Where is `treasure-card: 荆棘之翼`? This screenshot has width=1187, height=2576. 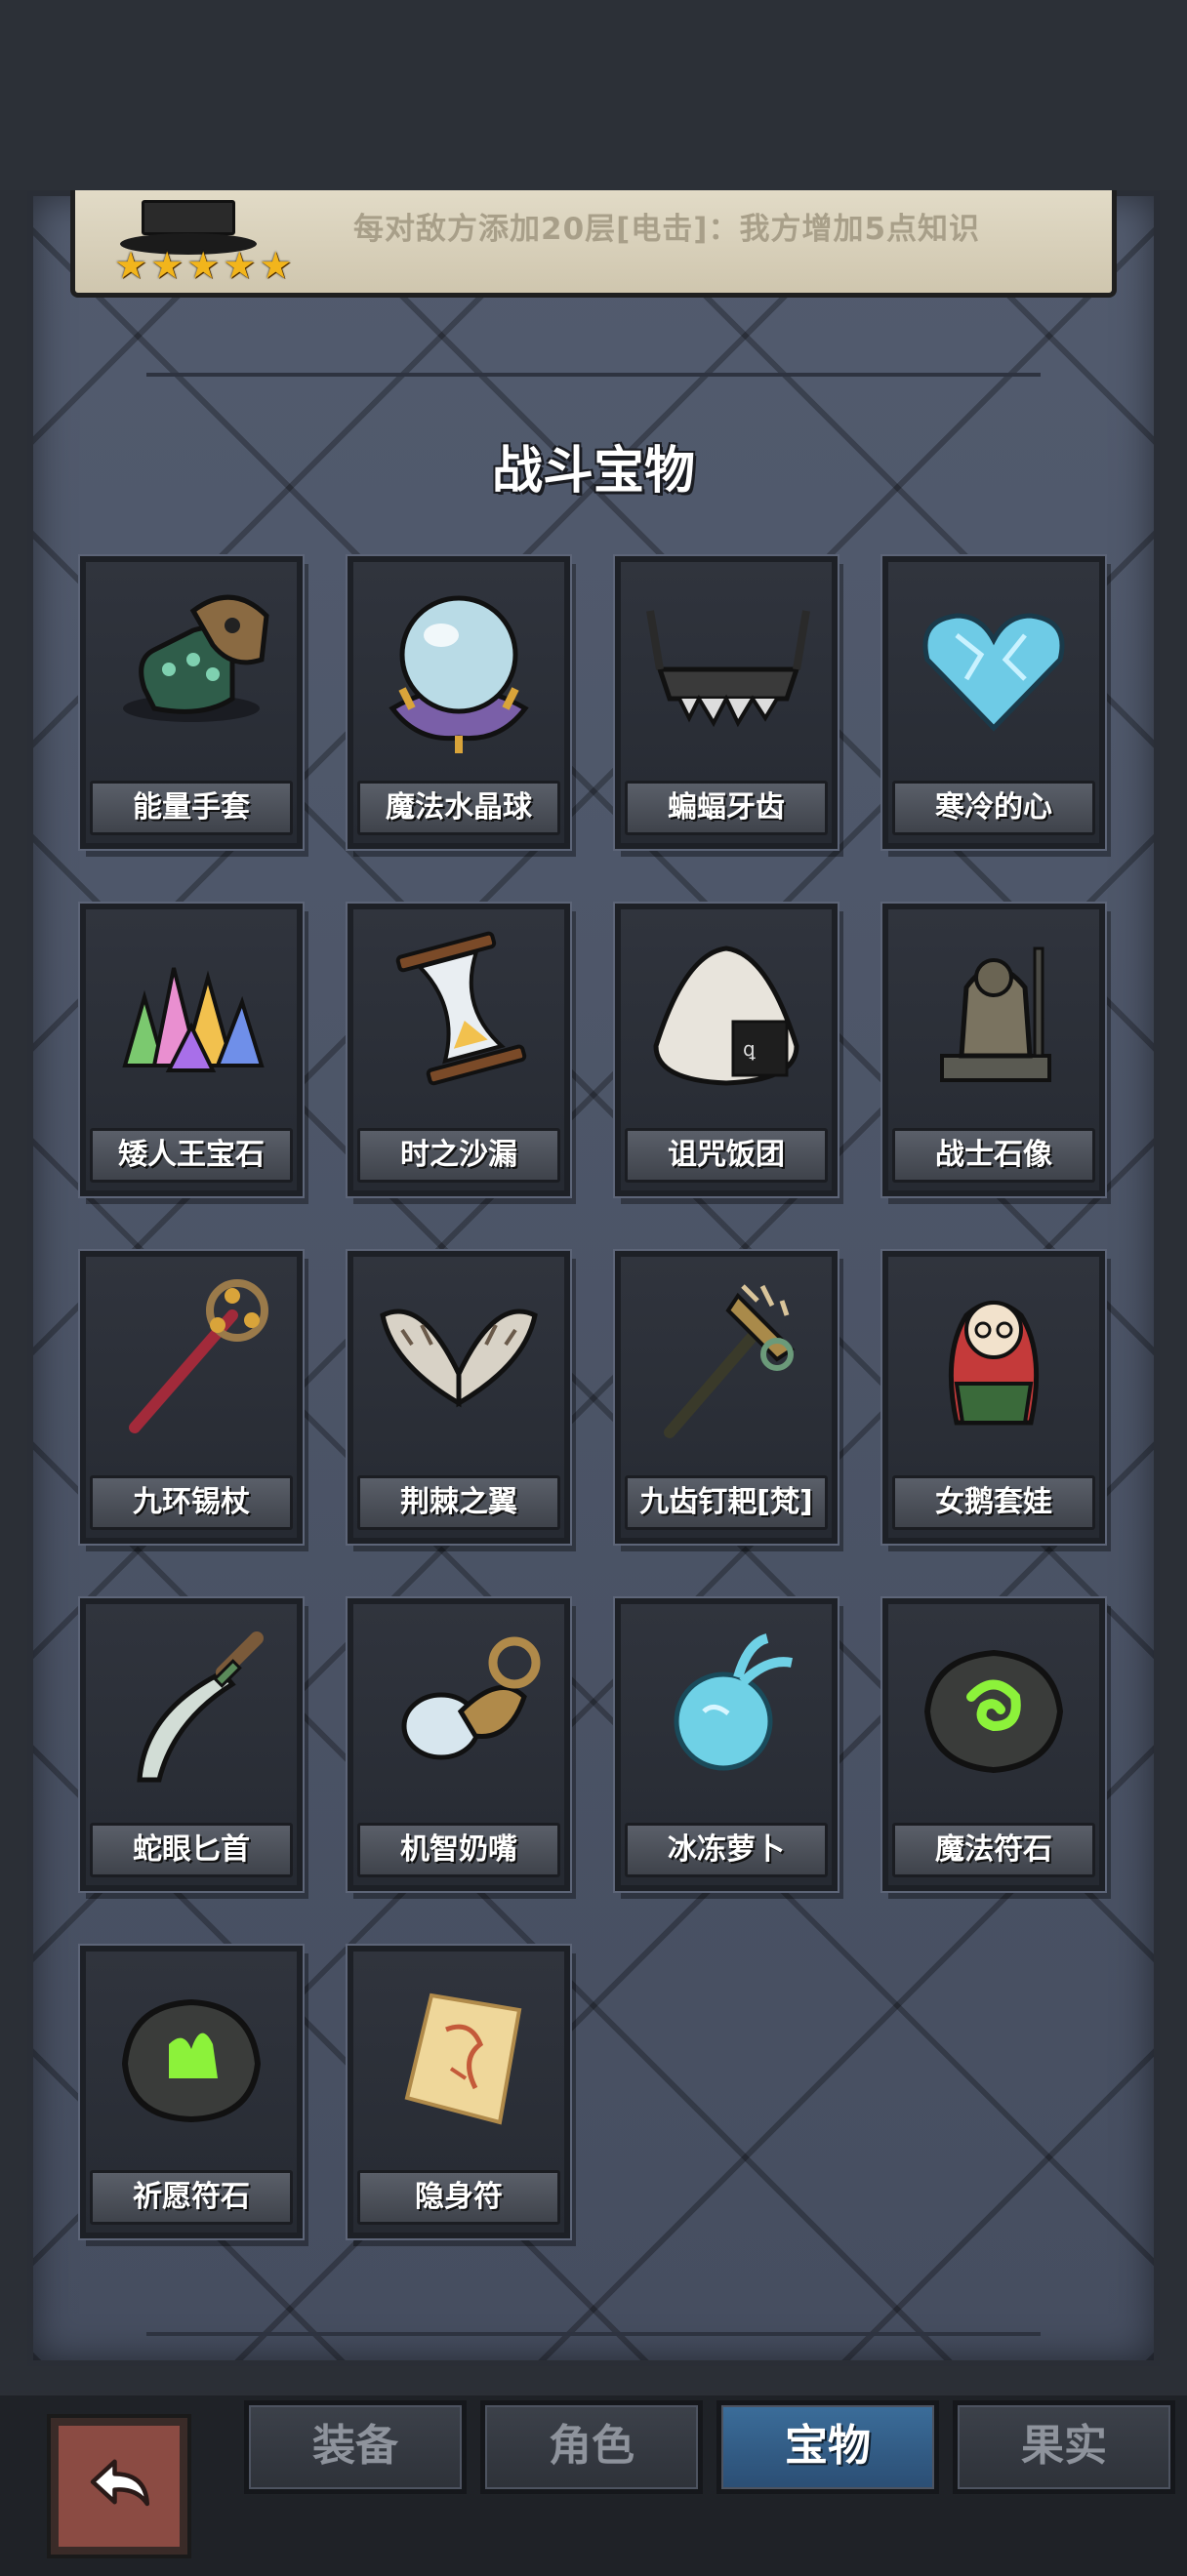 treasure-card: 荆棘之翼 is located at coordinates (459, 1397).